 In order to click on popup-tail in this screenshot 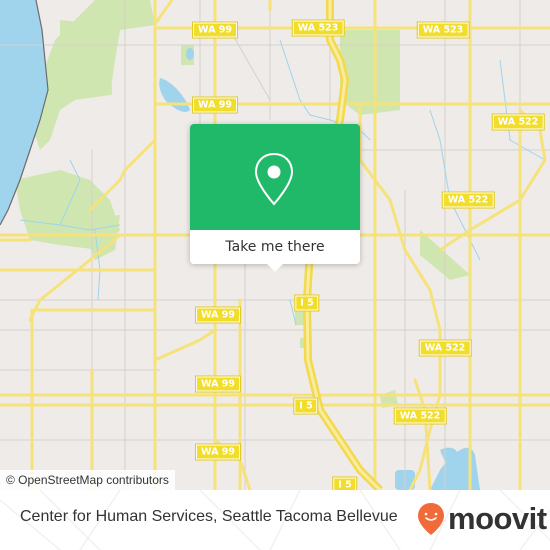, I will do `click(275, 267)`.